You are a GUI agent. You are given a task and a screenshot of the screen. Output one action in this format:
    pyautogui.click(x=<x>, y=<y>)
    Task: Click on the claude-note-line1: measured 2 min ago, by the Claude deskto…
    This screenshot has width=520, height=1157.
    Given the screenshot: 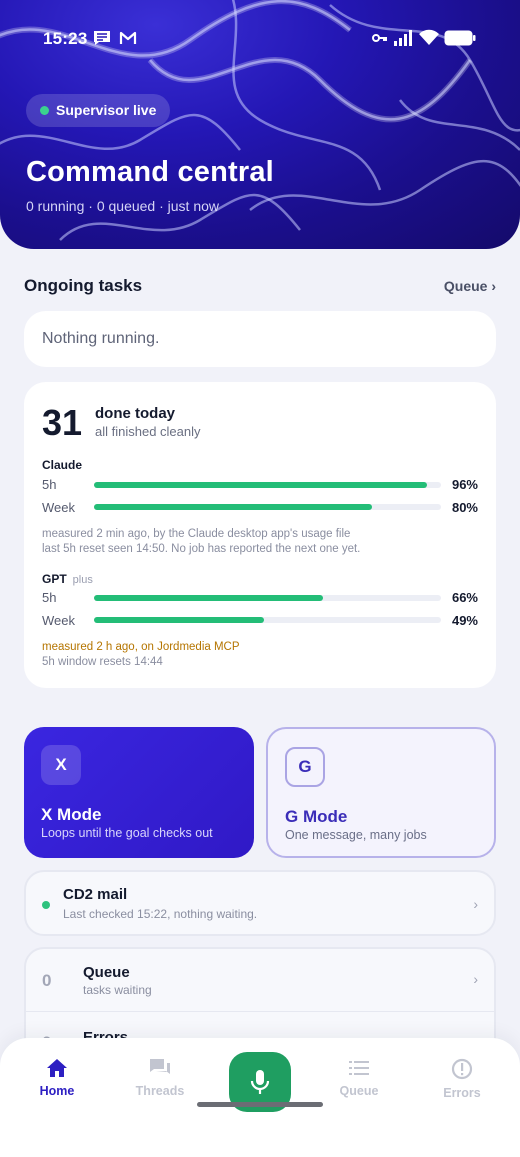 What is the action you would take?
    pyautogui.click(x=196, y=534)
    